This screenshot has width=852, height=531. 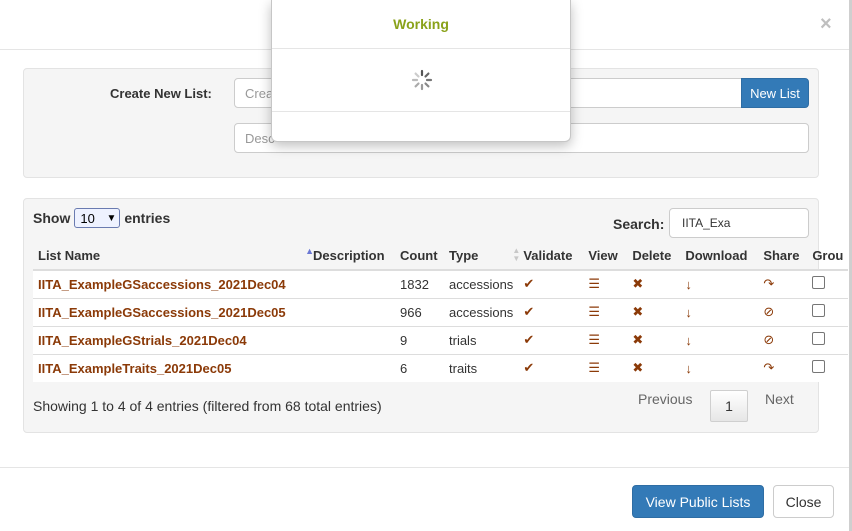 What do you see at coordinates (69, 255) in the screenshot?
I see `header-label: List Name` at bounding box center [69, 255].